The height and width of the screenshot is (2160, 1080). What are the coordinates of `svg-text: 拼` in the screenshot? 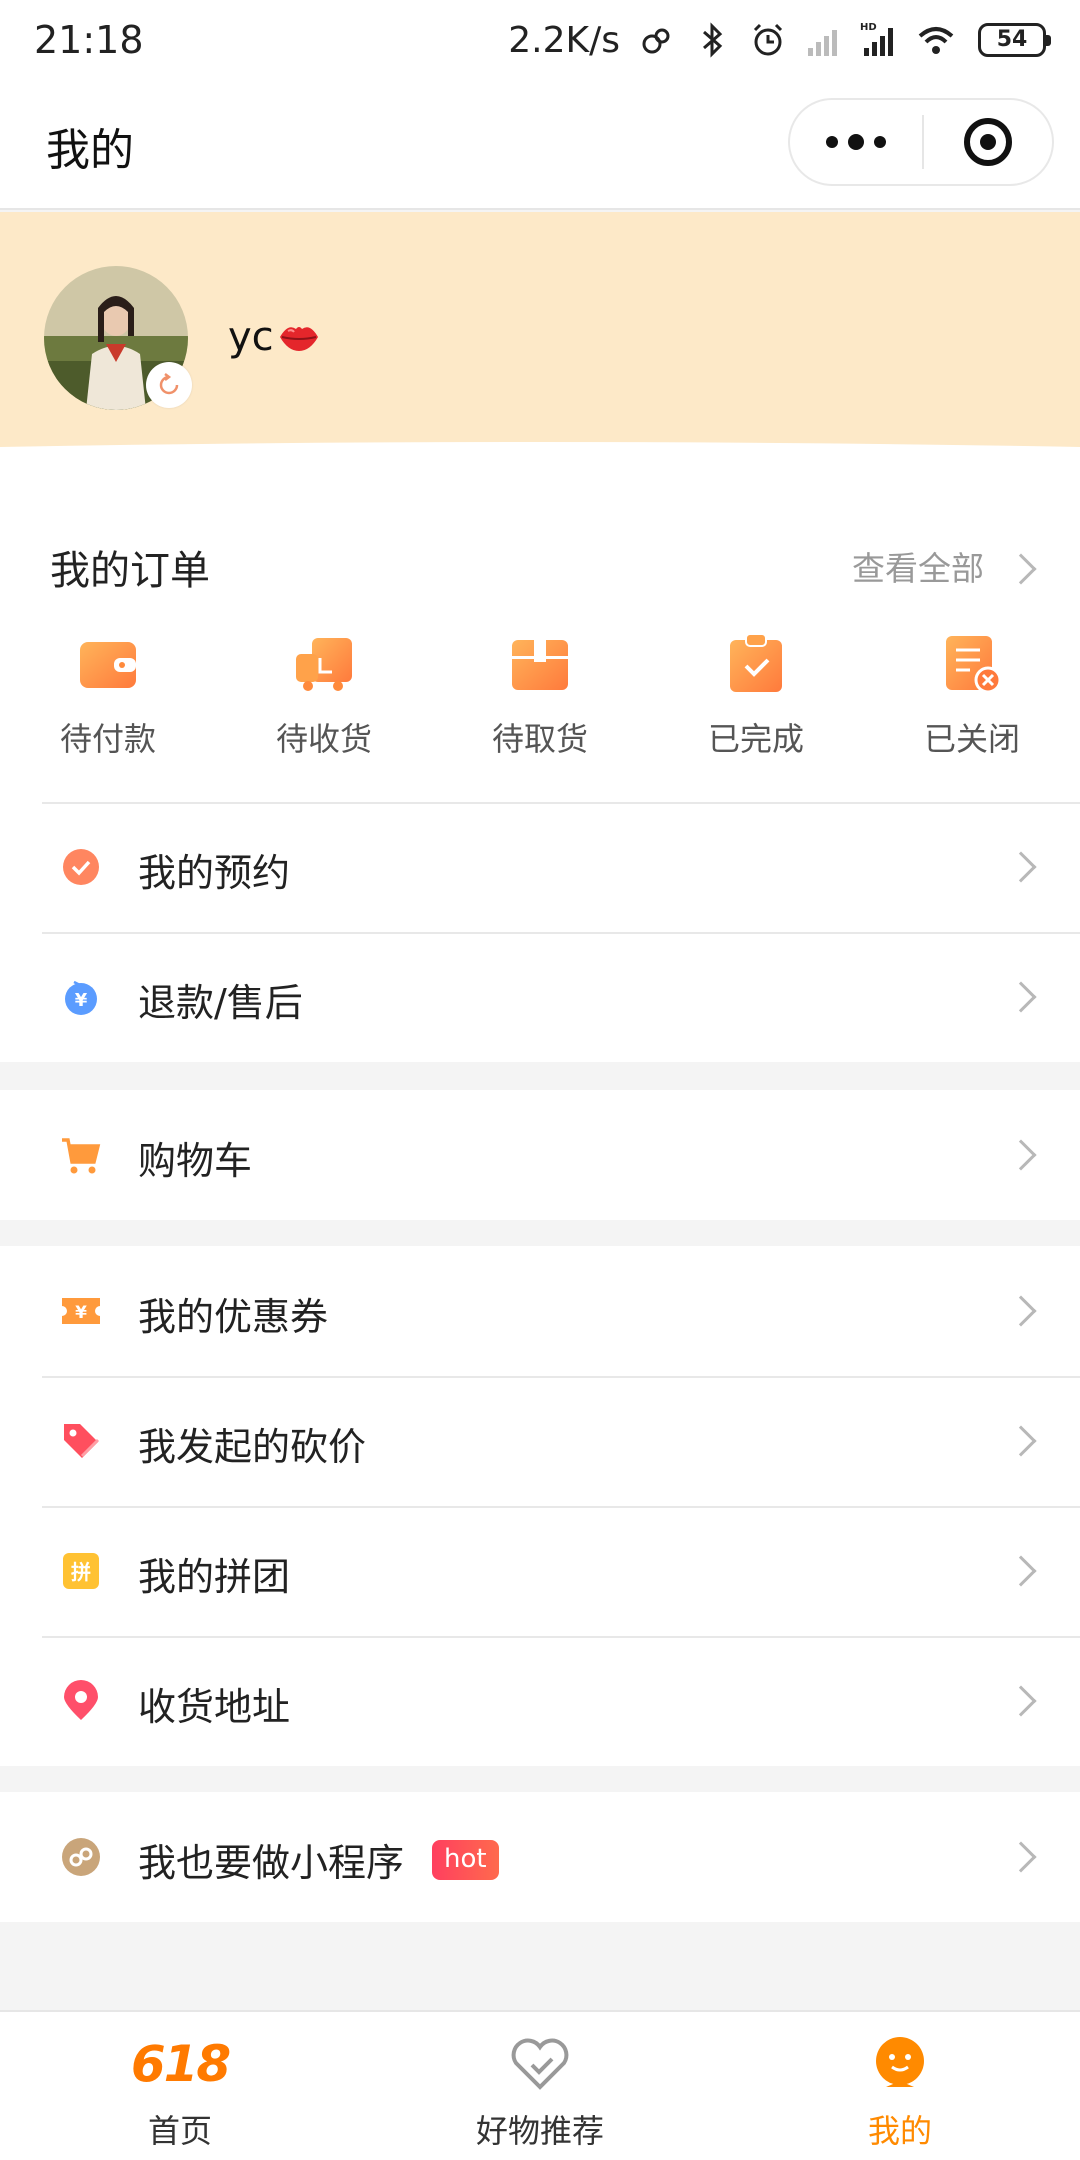 It's located at (81, 1572).